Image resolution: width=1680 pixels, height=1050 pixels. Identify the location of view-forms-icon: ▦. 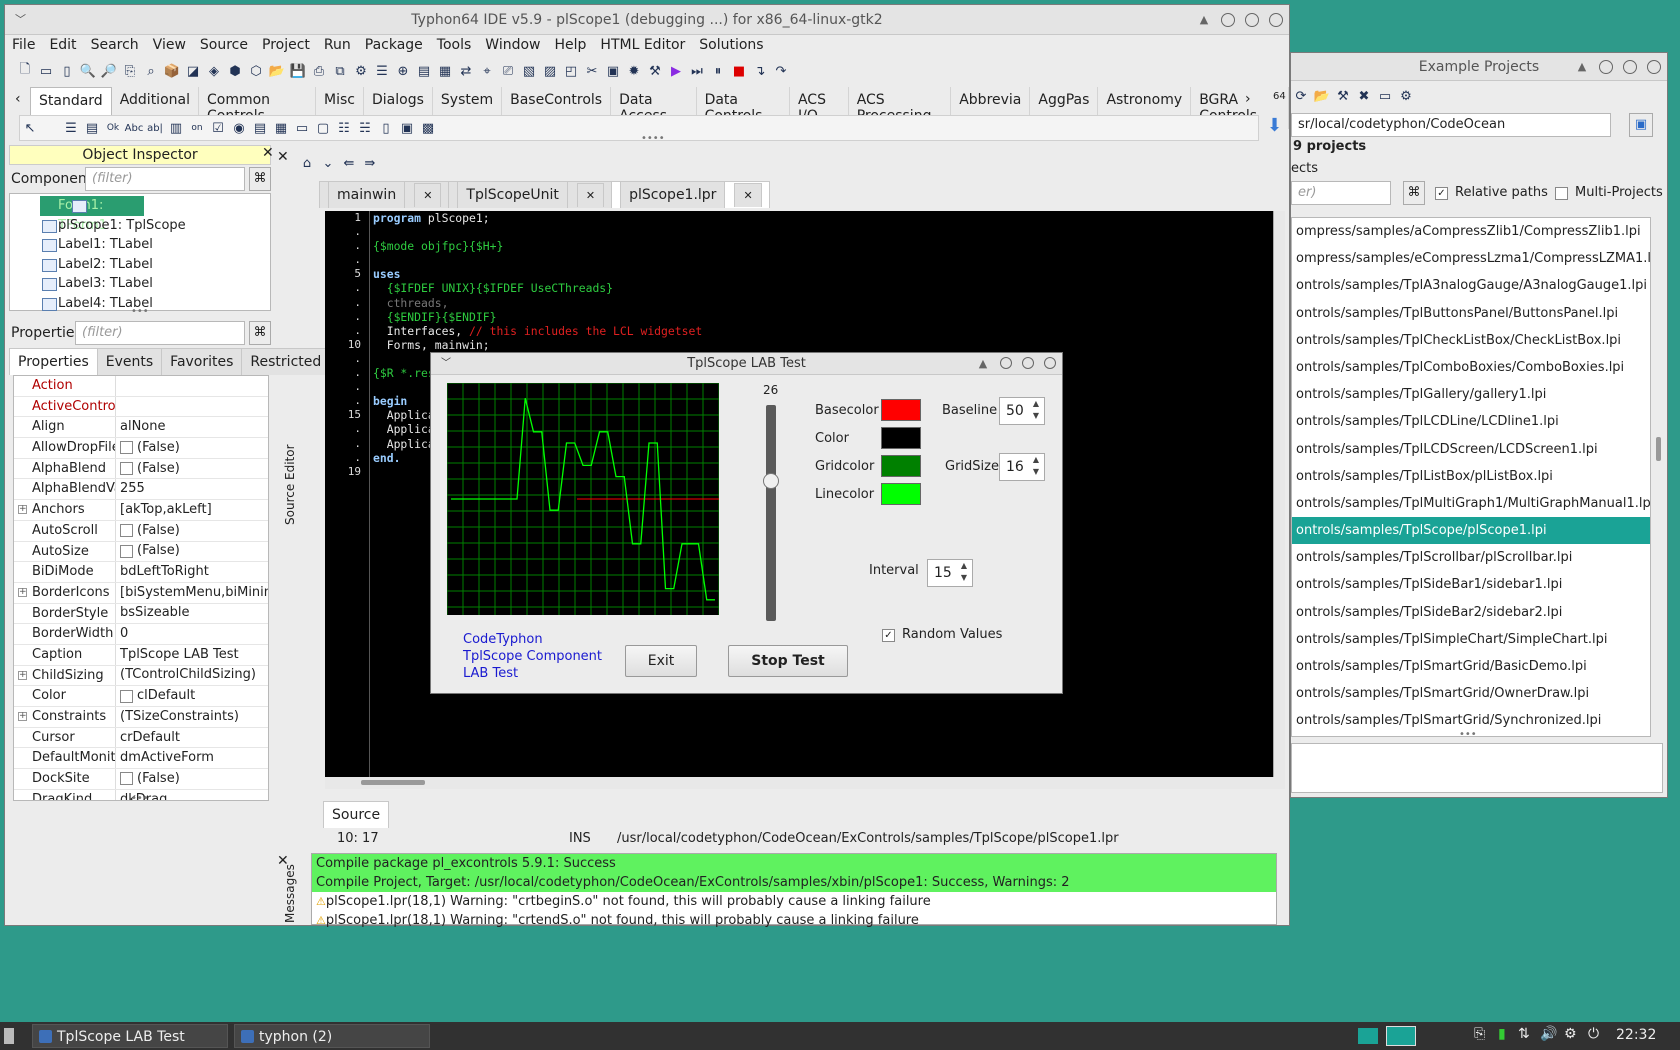
(445, 71).